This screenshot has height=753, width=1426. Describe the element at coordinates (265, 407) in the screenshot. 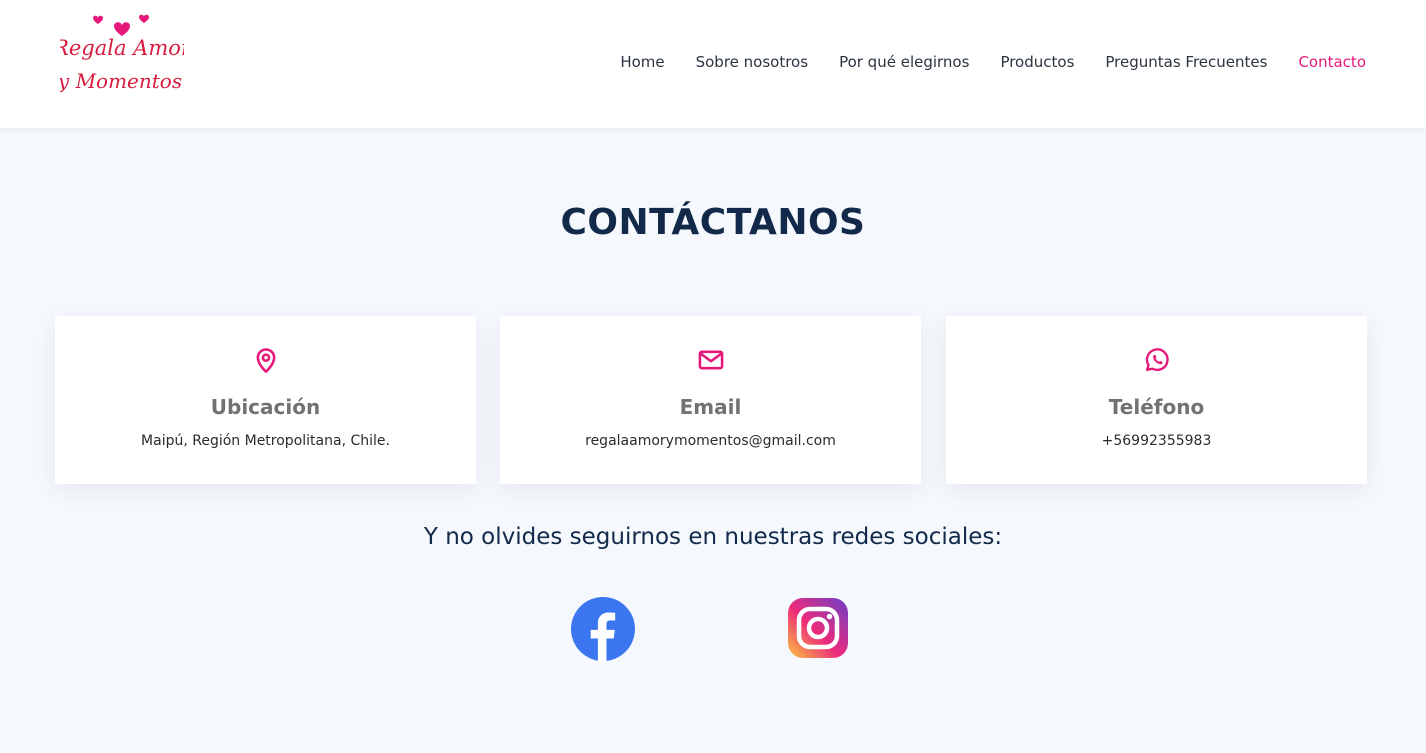

I see `card-title: Ubicación` at that location.